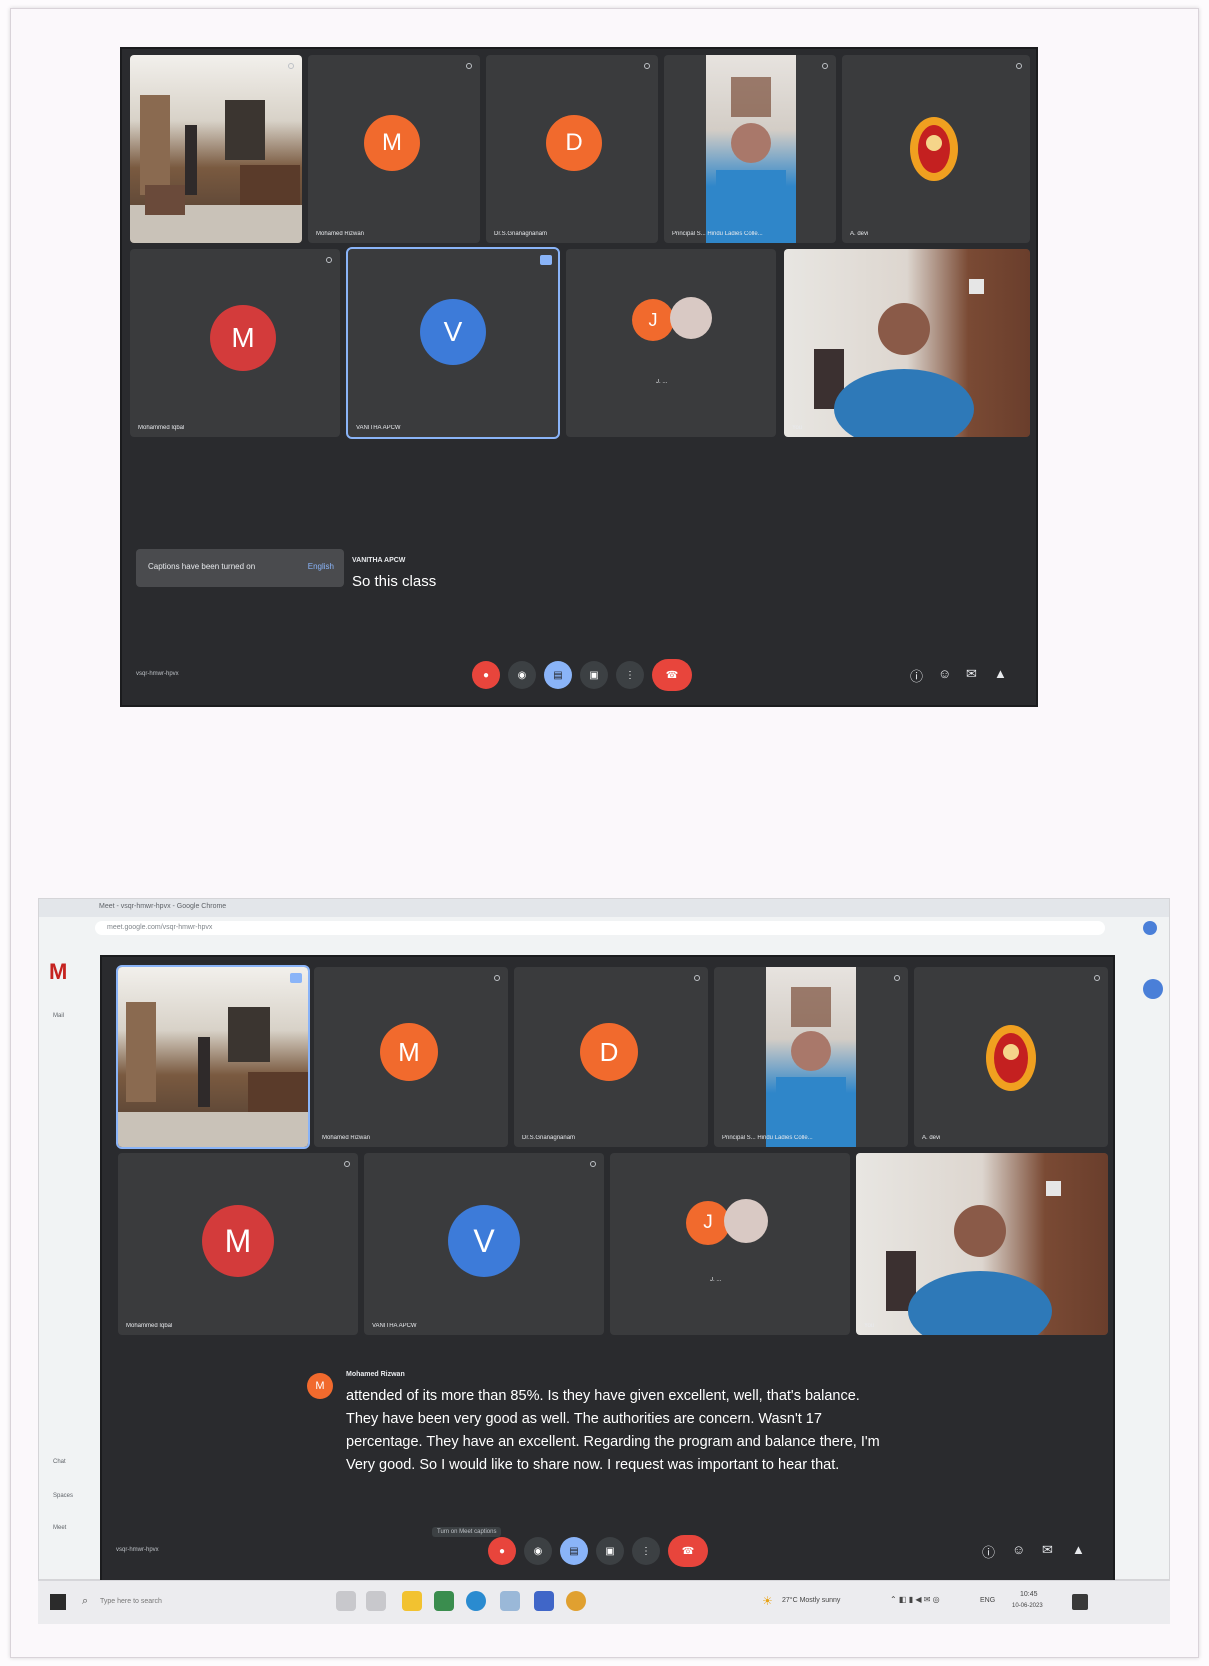  Describe the element at coordinates (376, 1601) in the screenshot. I see `widgets-icon` at that location.